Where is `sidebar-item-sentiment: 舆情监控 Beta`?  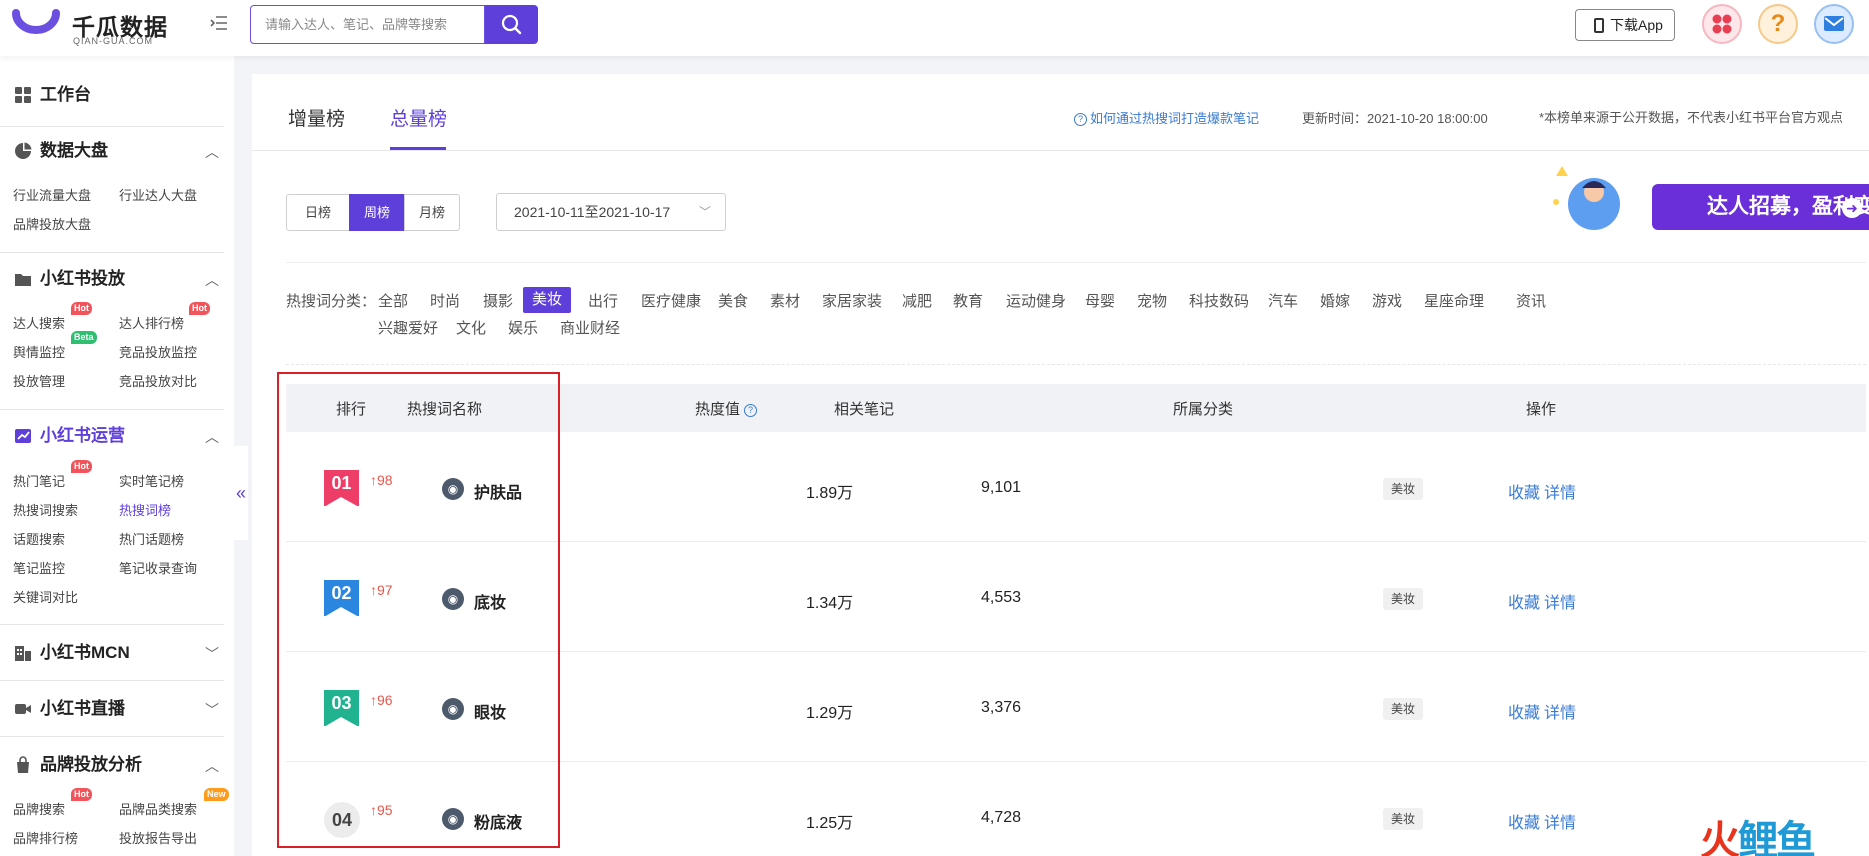 sidebar-item-sentiment: 舆情监控 Beta is located at coordinates (55, 346).